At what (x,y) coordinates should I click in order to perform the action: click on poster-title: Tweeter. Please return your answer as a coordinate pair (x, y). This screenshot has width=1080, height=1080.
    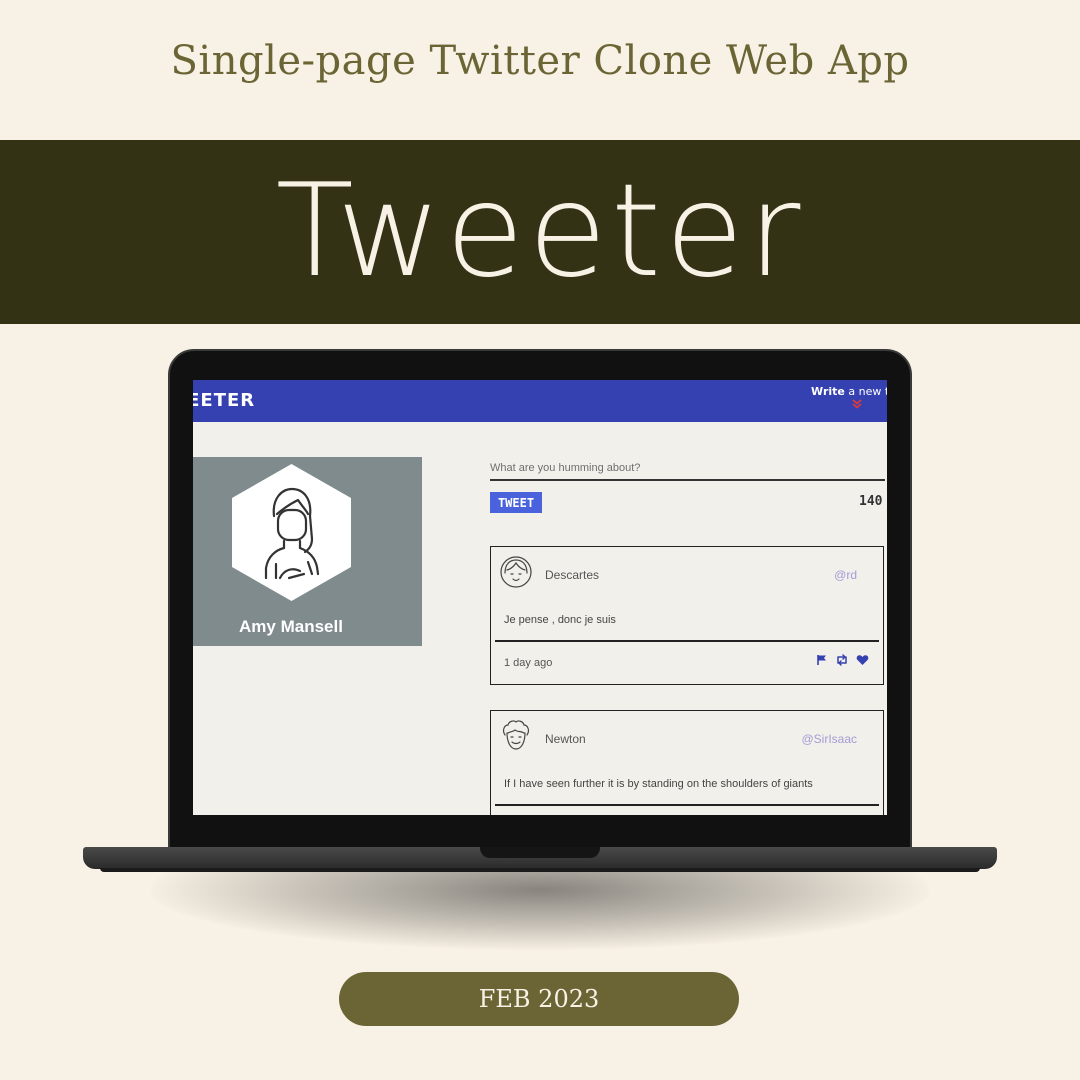
    Looking at the image, I should click on (540, 231).